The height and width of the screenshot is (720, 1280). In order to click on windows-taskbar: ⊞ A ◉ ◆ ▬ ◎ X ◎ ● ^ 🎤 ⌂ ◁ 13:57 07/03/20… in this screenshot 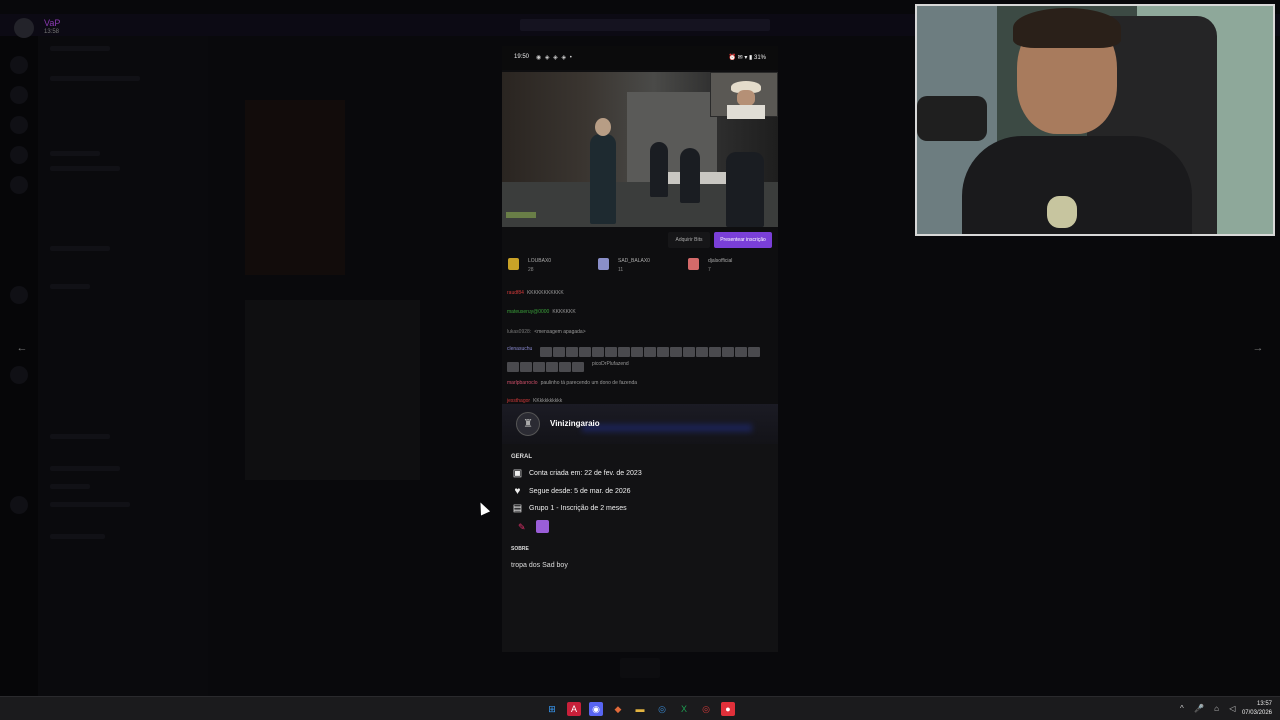, I will do `click(640, 708)`.